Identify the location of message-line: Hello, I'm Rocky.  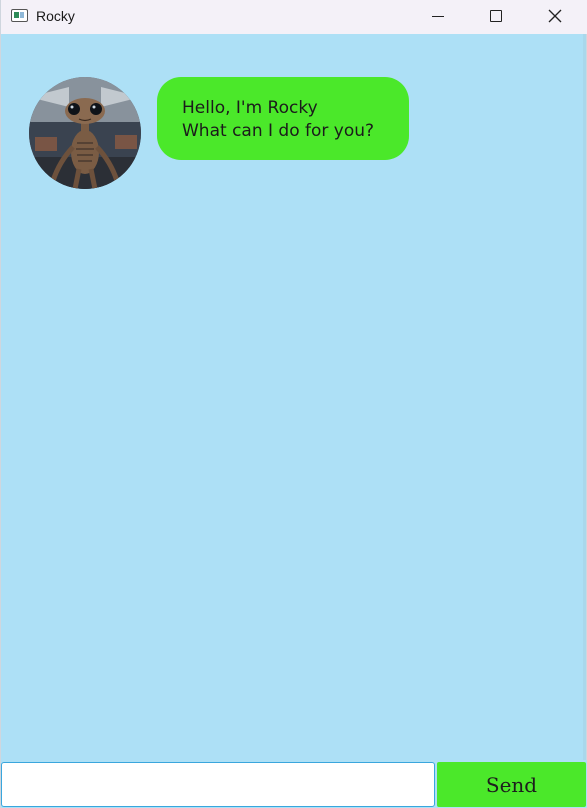
(250, 108).